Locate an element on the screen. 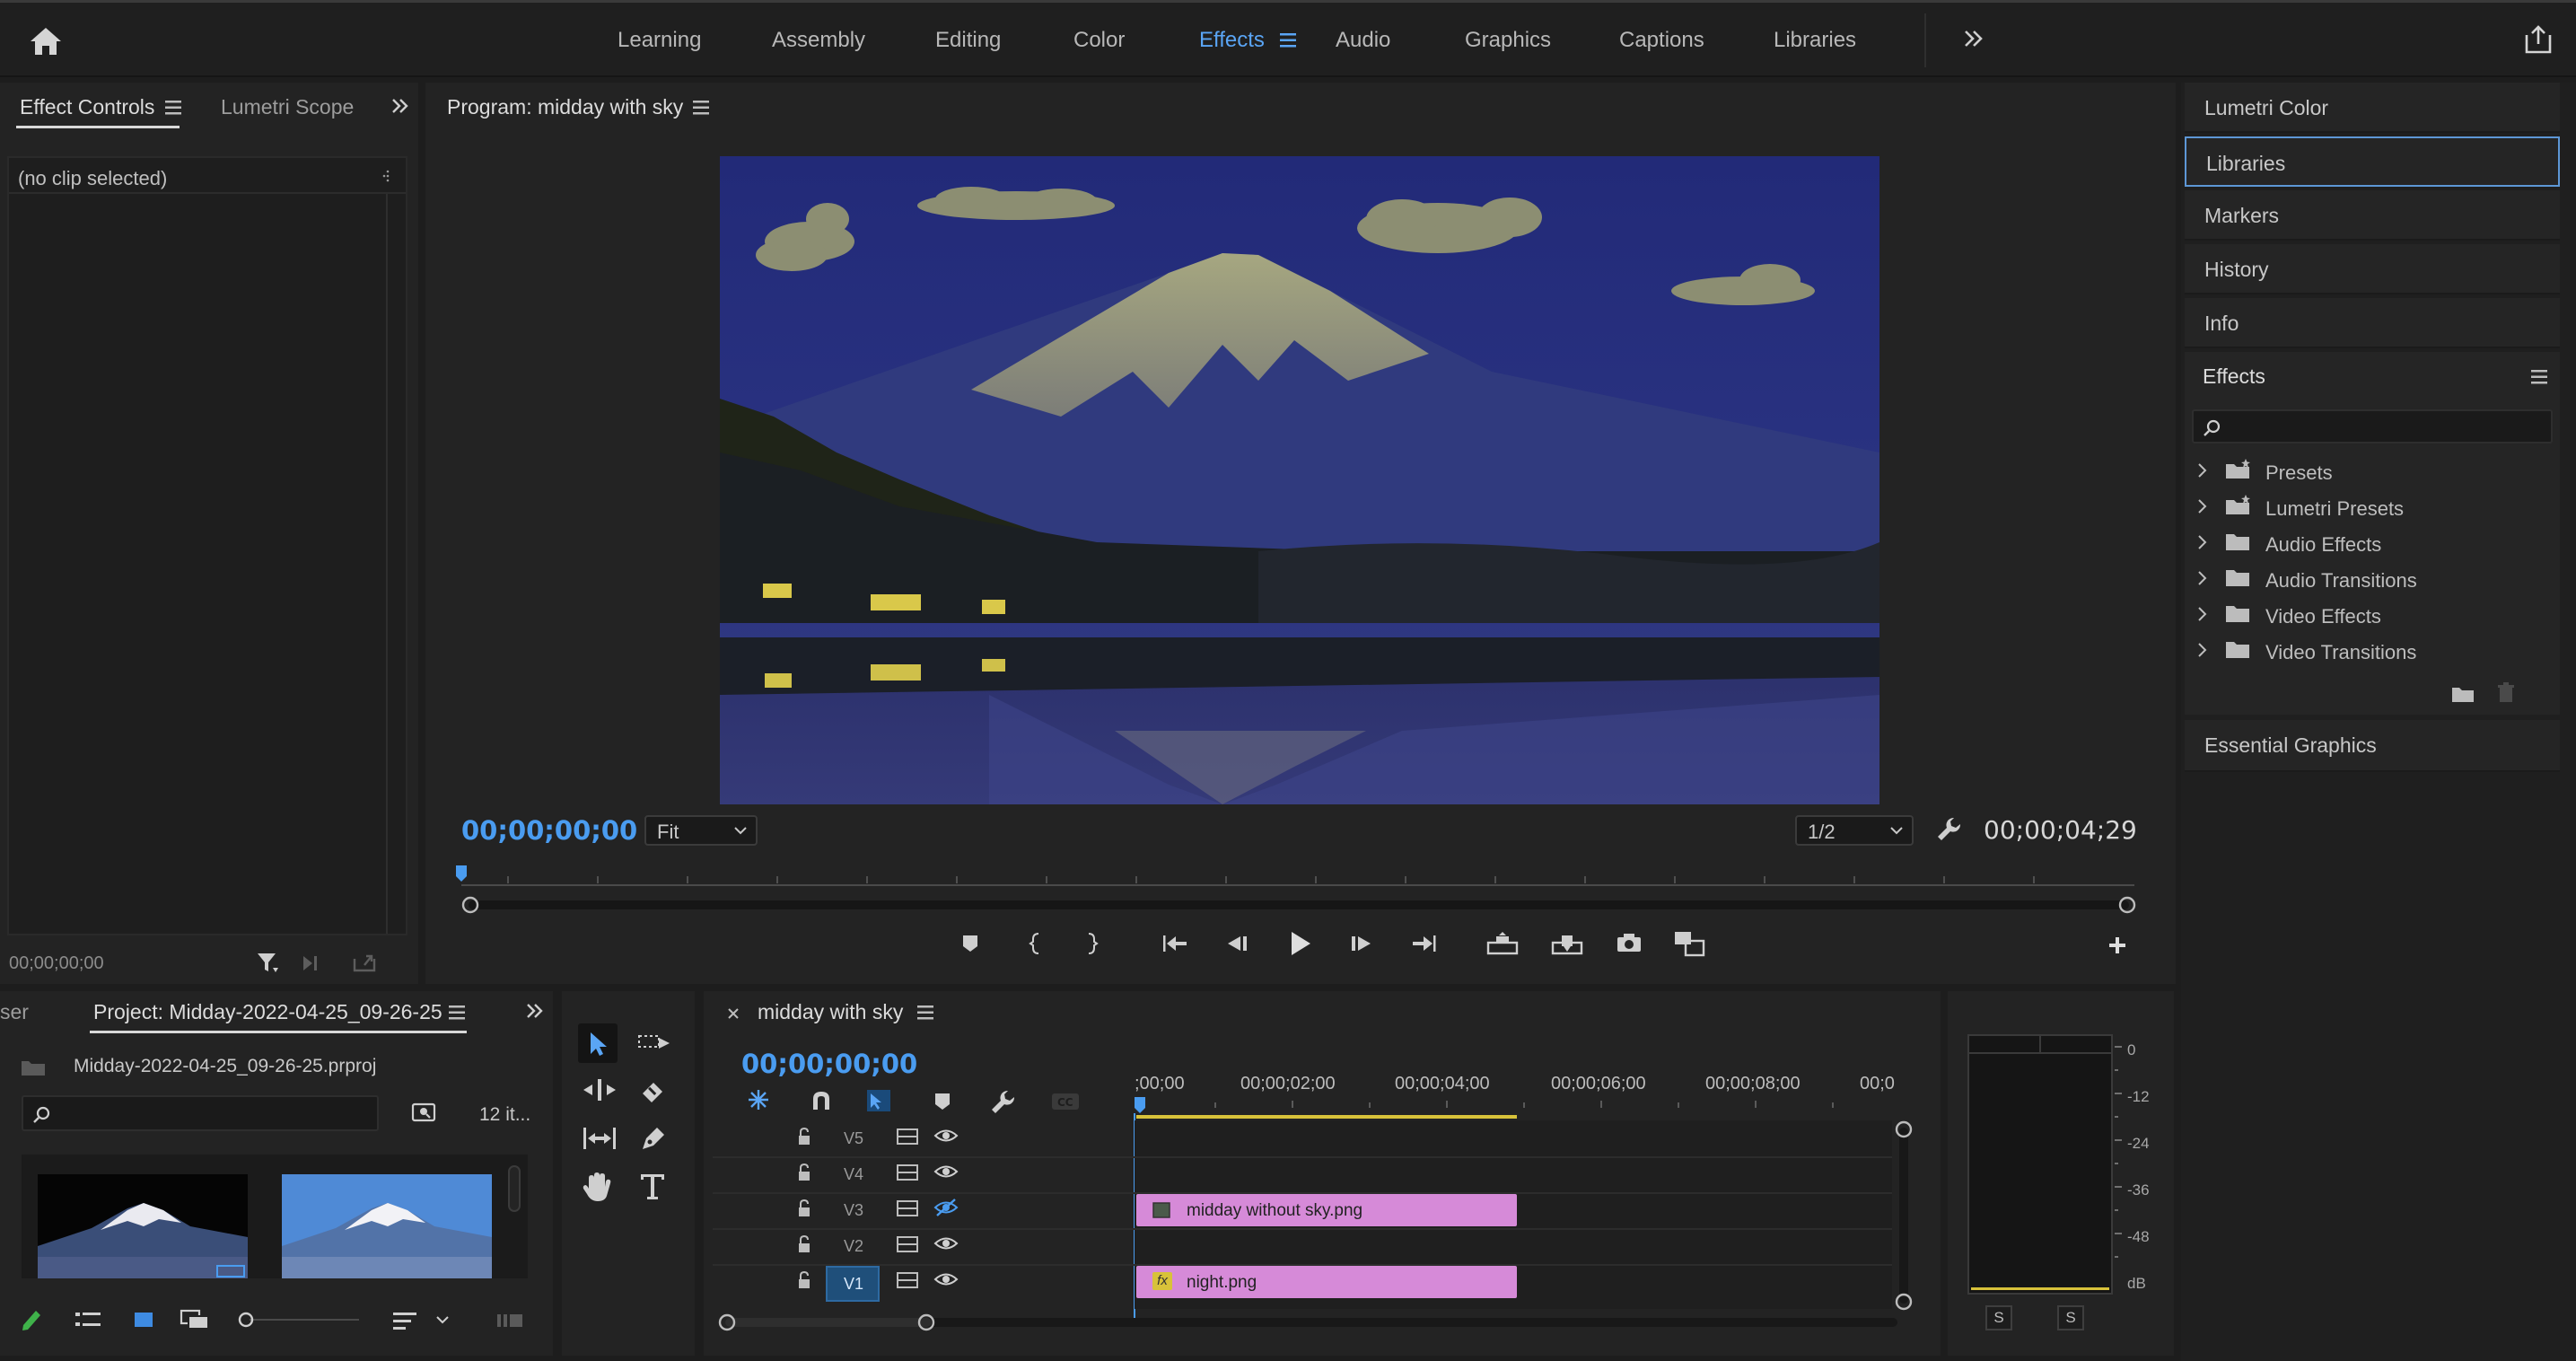 The height and width of the screenshot is (1361, 2576). go-to-out-icon is located at coordinates (1424, 943).